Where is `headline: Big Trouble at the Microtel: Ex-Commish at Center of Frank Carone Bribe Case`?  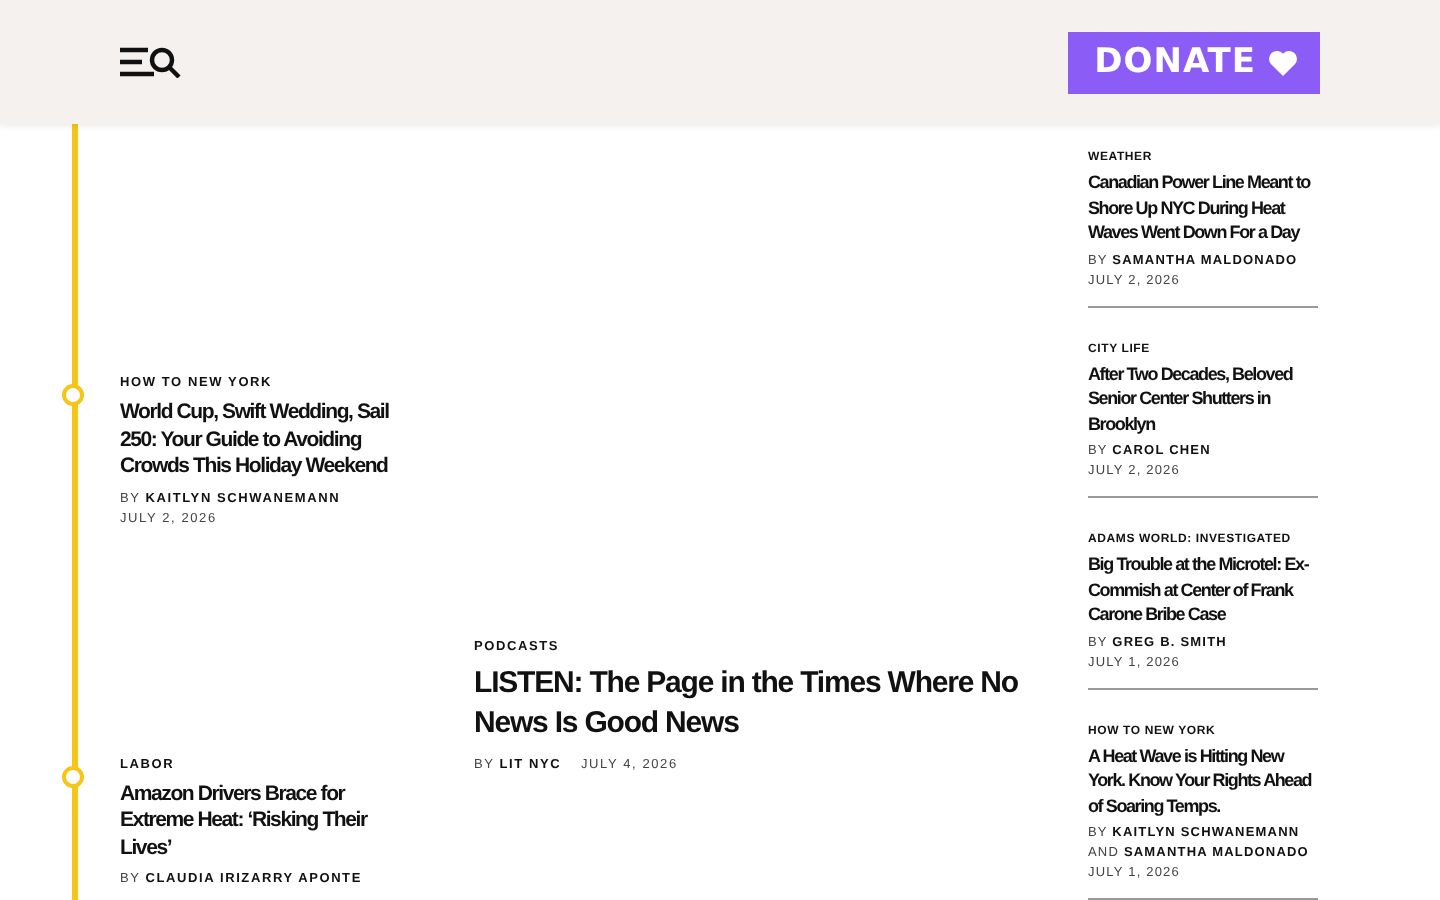
headline: Big Trouble at the Microtel: Ex-Commish at Center of Frank Carone Bribe Case is located at coordinates (1203, 589).